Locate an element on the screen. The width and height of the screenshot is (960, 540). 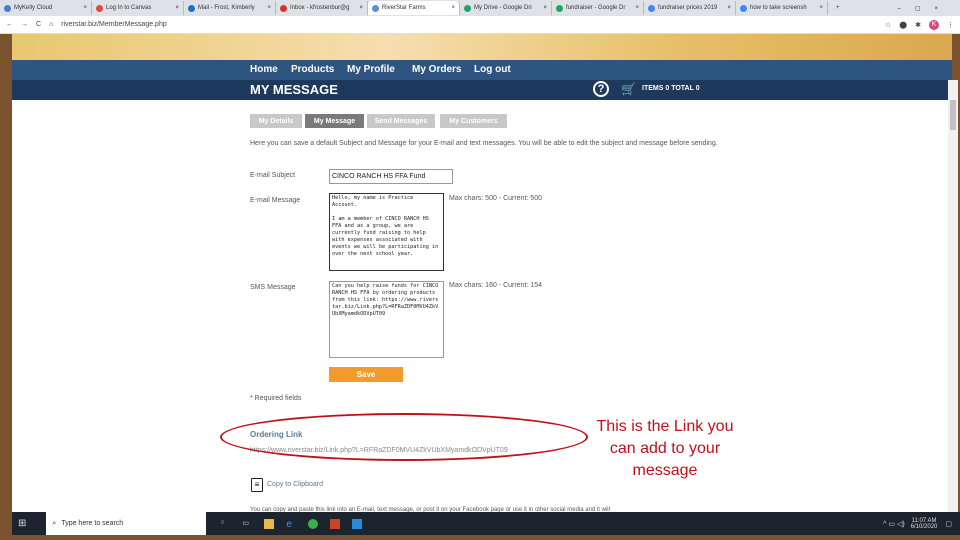
browser-tab: RiverStar Farms × is located at coordinates (414, 8).